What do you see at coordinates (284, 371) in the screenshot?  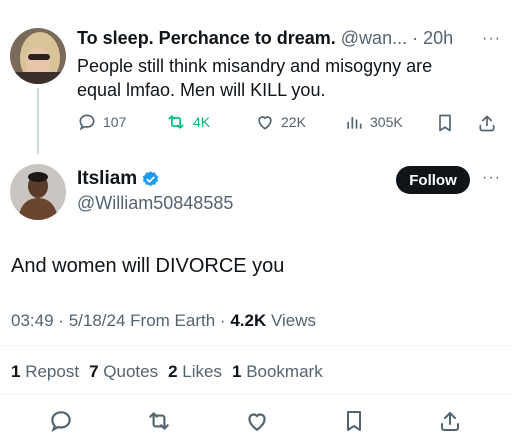 I see `stat-bookmarks-label: Bookmark` at bounding box center [284, 371].